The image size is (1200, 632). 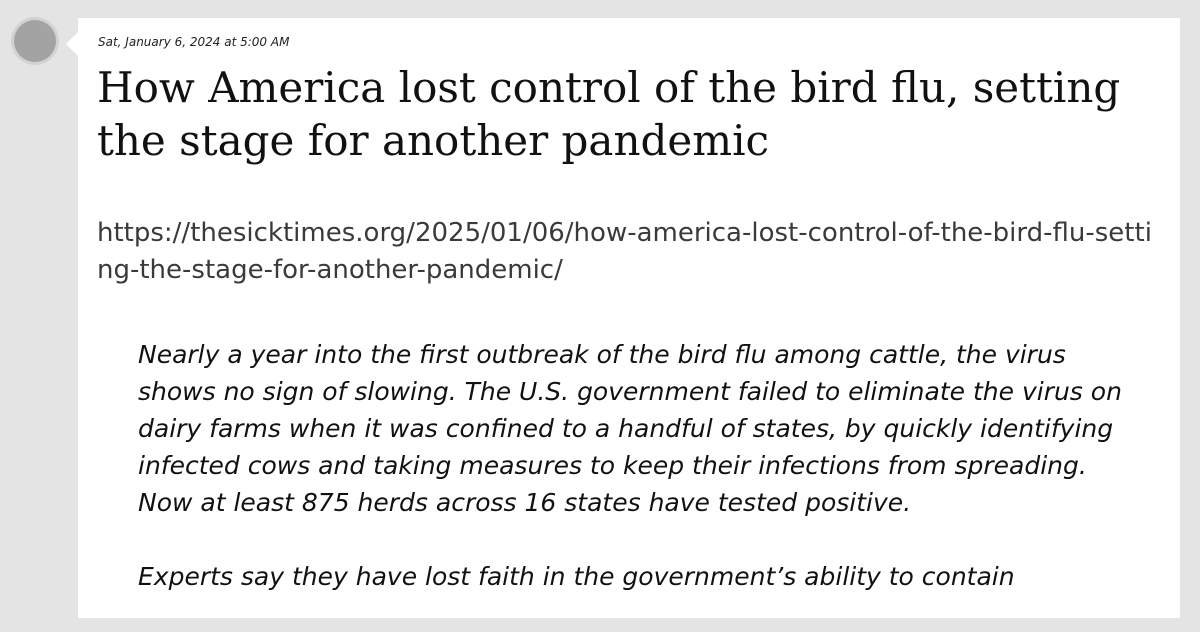 What do you see at coordinates (72, 44) in the screenshot?
I see `card-pointer` at bounding box center [72, 44].